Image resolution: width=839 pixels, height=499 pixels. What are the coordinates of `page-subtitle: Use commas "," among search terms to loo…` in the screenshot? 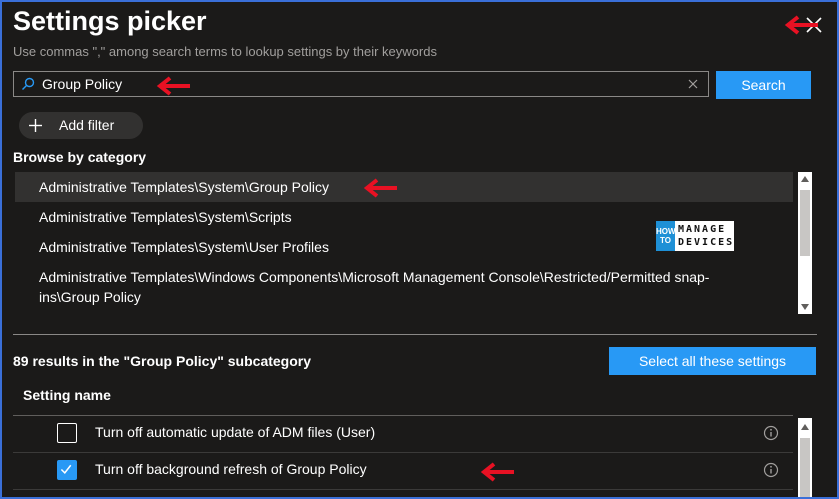 It's located at (225, 51).